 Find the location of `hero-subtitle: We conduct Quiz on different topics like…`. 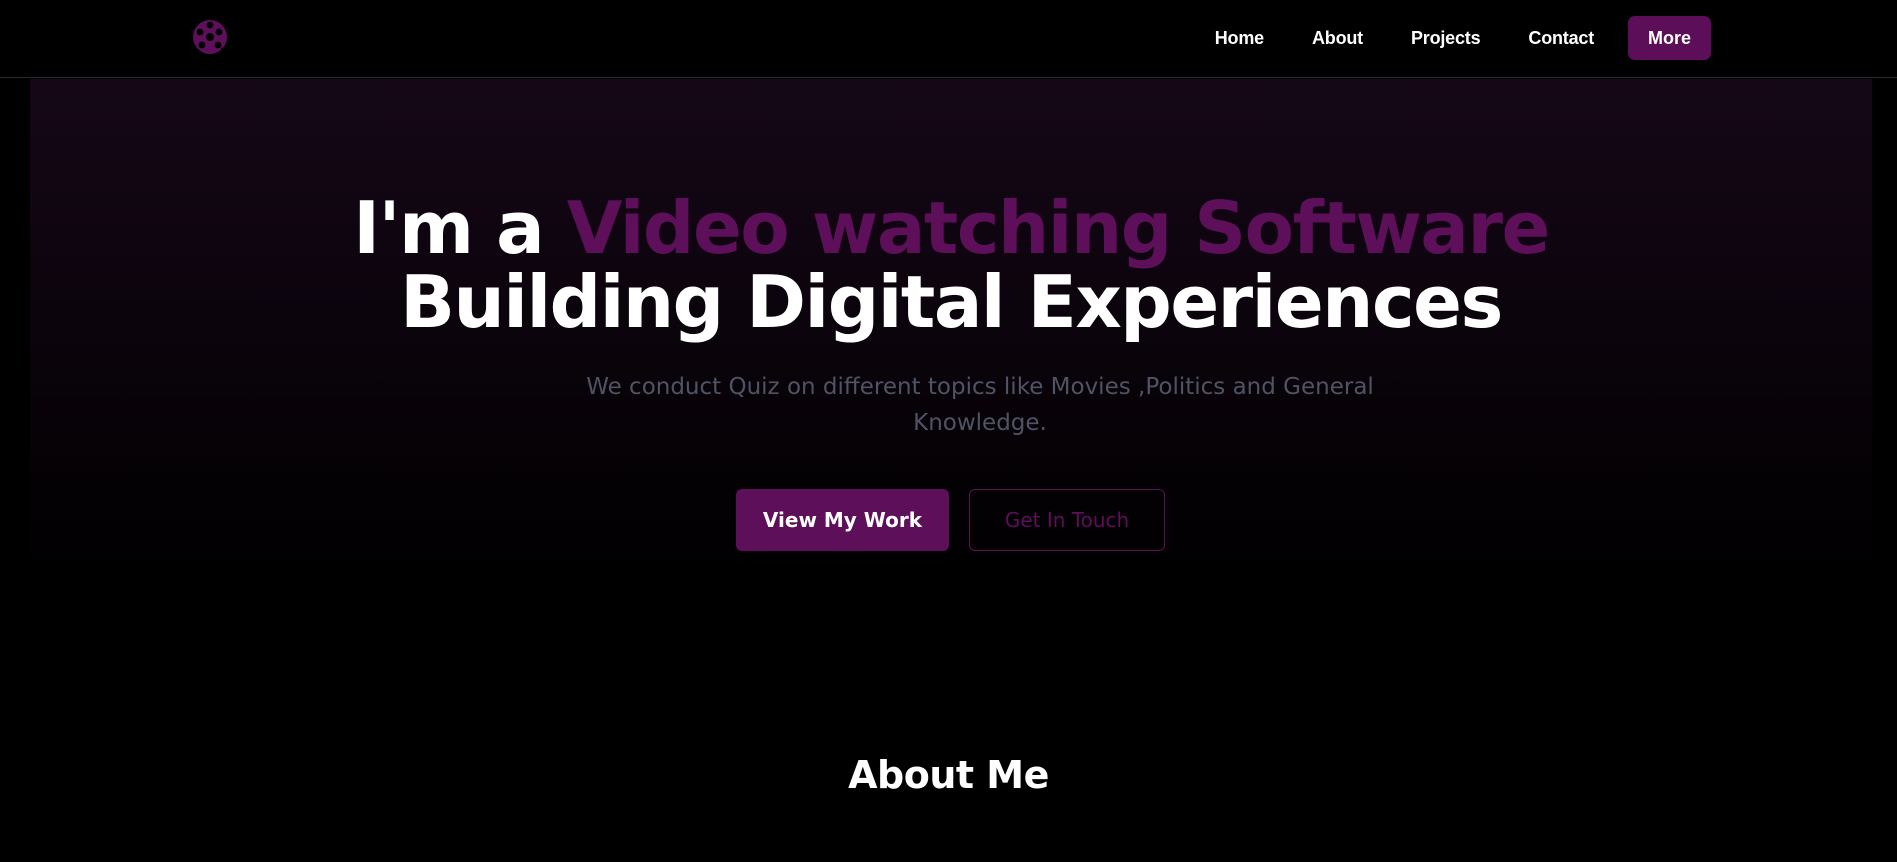

hero-subtitle: We conduct Quiz on different topics like… is located at coordinates (980, 405).